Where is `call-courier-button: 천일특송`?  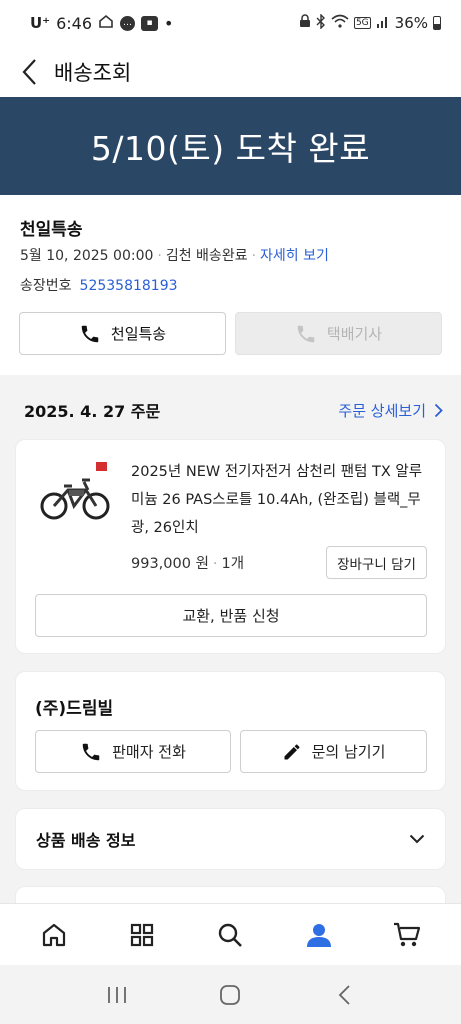 call-courier-button: 천일특송 is located at coordinates (122, 333).